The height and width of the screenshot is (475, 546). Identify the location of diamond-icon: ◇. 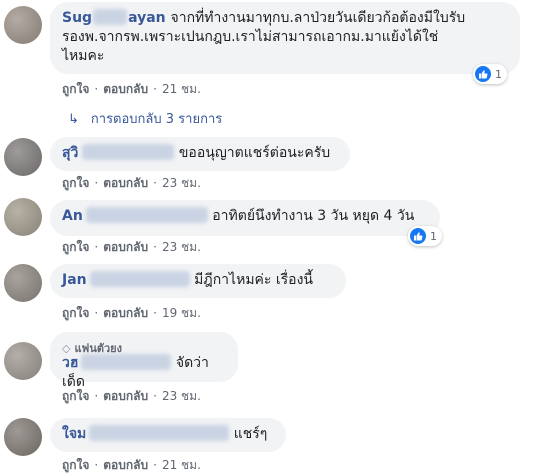
(66, 348).